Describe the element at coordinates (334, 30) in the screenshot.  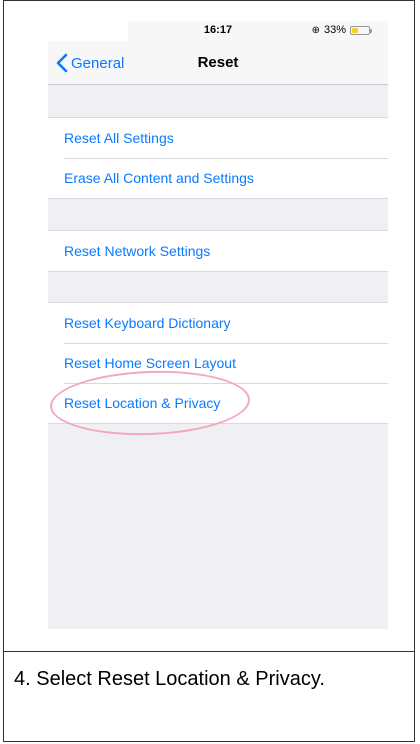
I see `battery-percent: 33%` at that location.